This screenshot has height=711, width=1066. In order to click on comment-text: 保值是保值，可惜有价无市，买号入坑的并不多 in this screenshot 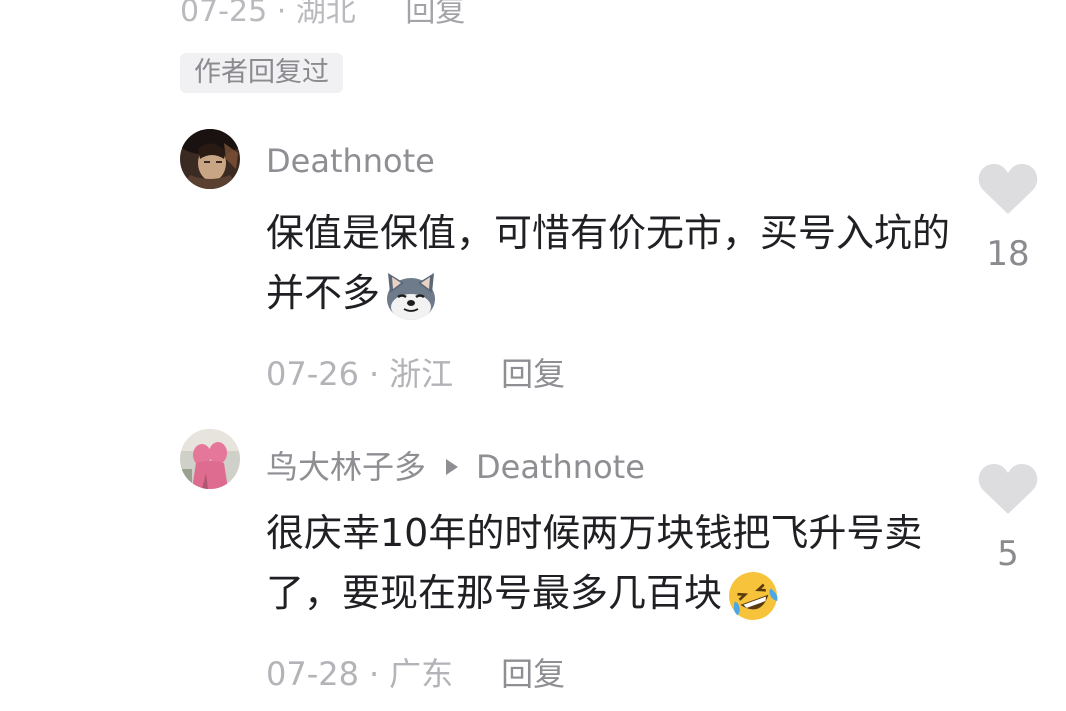, I will do `click(616, 263)`.